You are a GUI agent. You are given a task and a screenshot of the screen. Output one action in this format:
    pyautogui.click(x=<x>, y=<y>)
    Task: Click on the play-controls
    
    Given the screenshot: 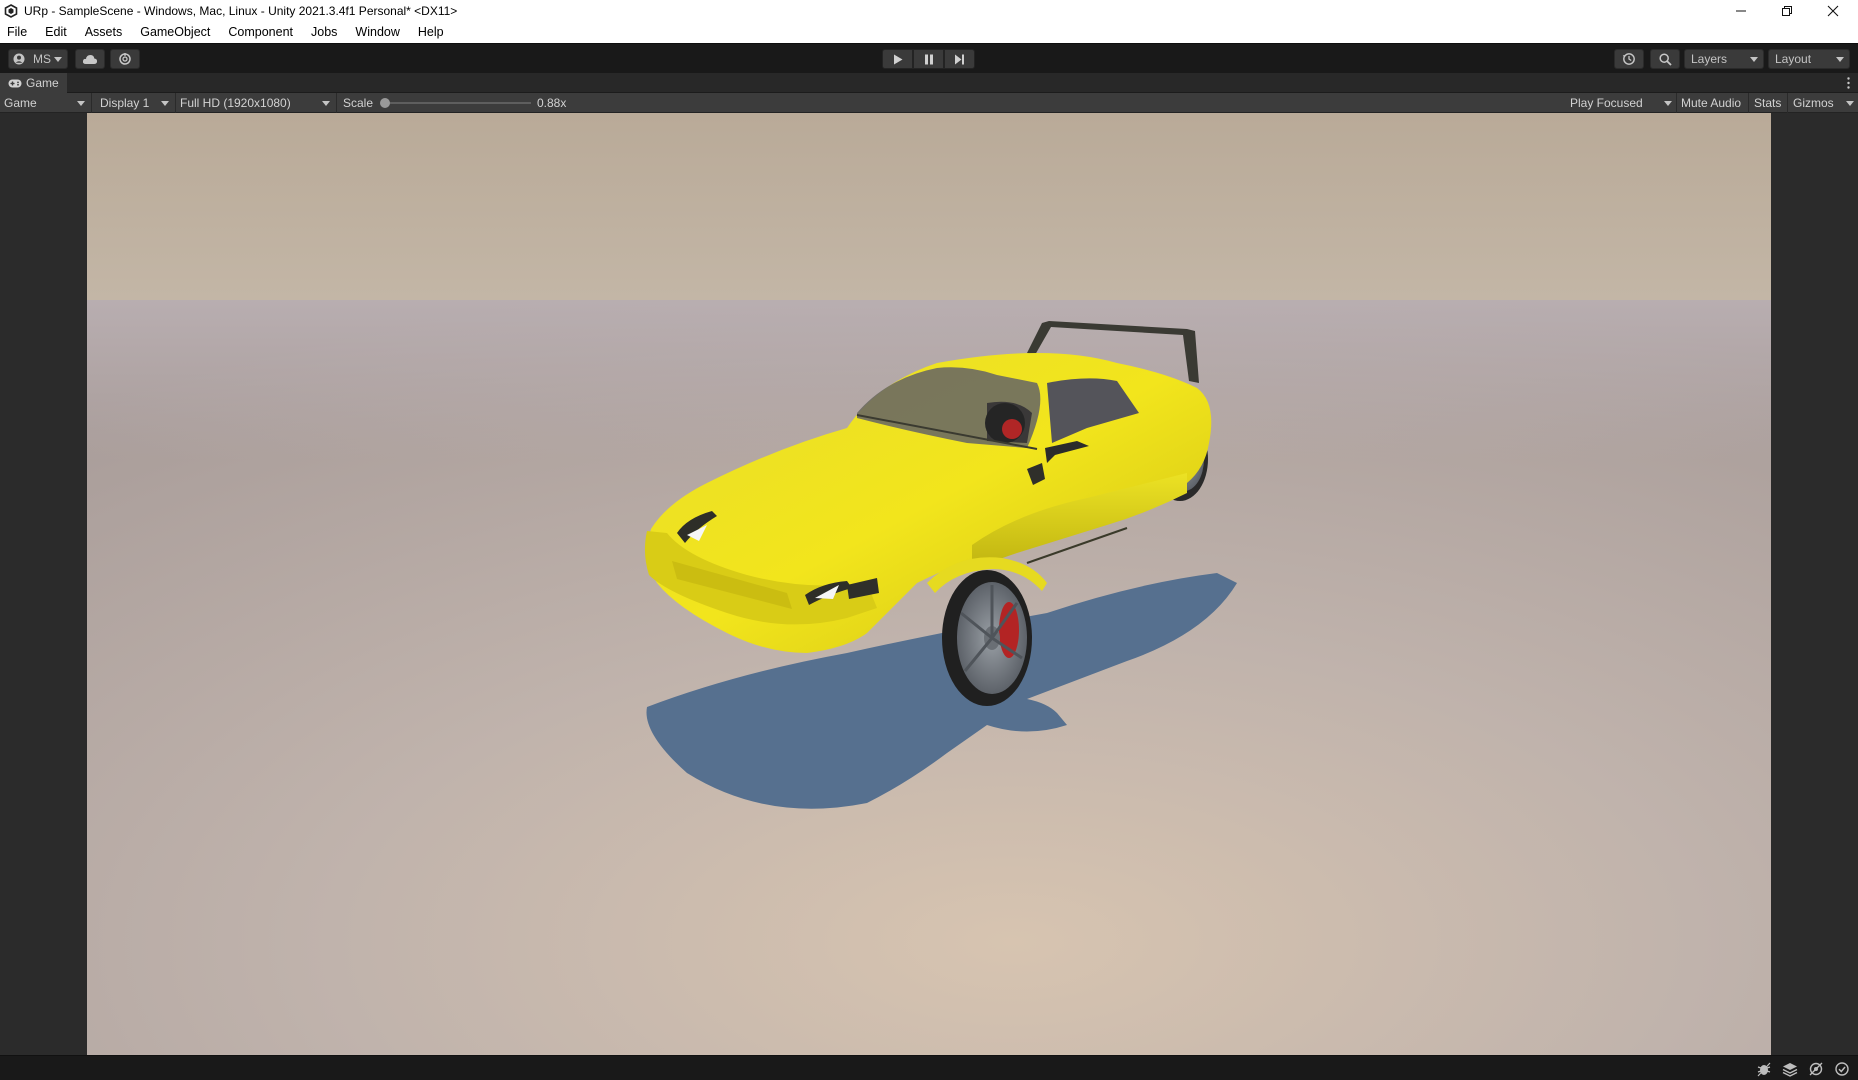 What is the action you would take?
    pyautogui.click(x=928, y=59)
    